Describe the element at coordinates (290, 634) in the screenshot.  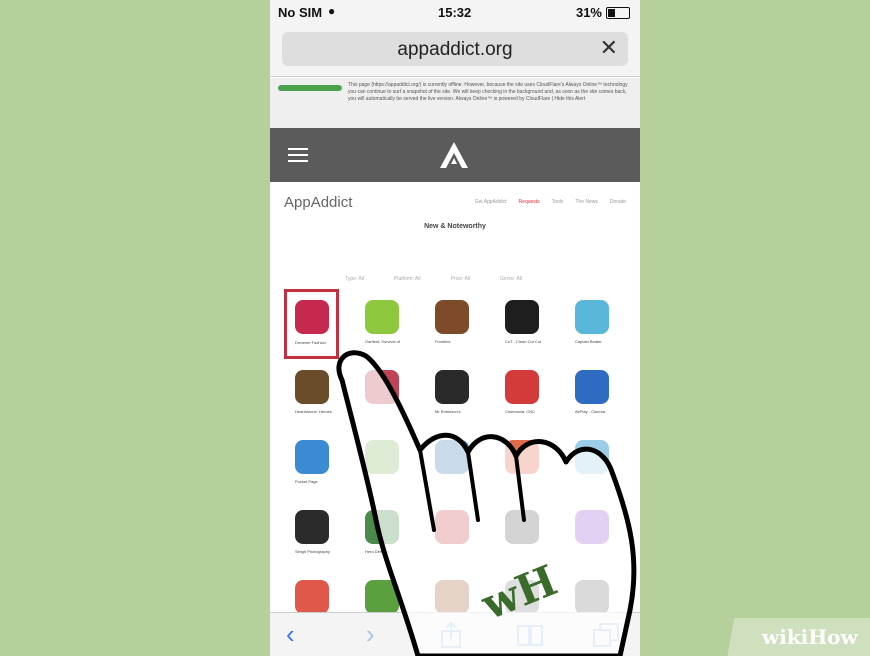
I see `chevron-left-icon: ‹` at that location.